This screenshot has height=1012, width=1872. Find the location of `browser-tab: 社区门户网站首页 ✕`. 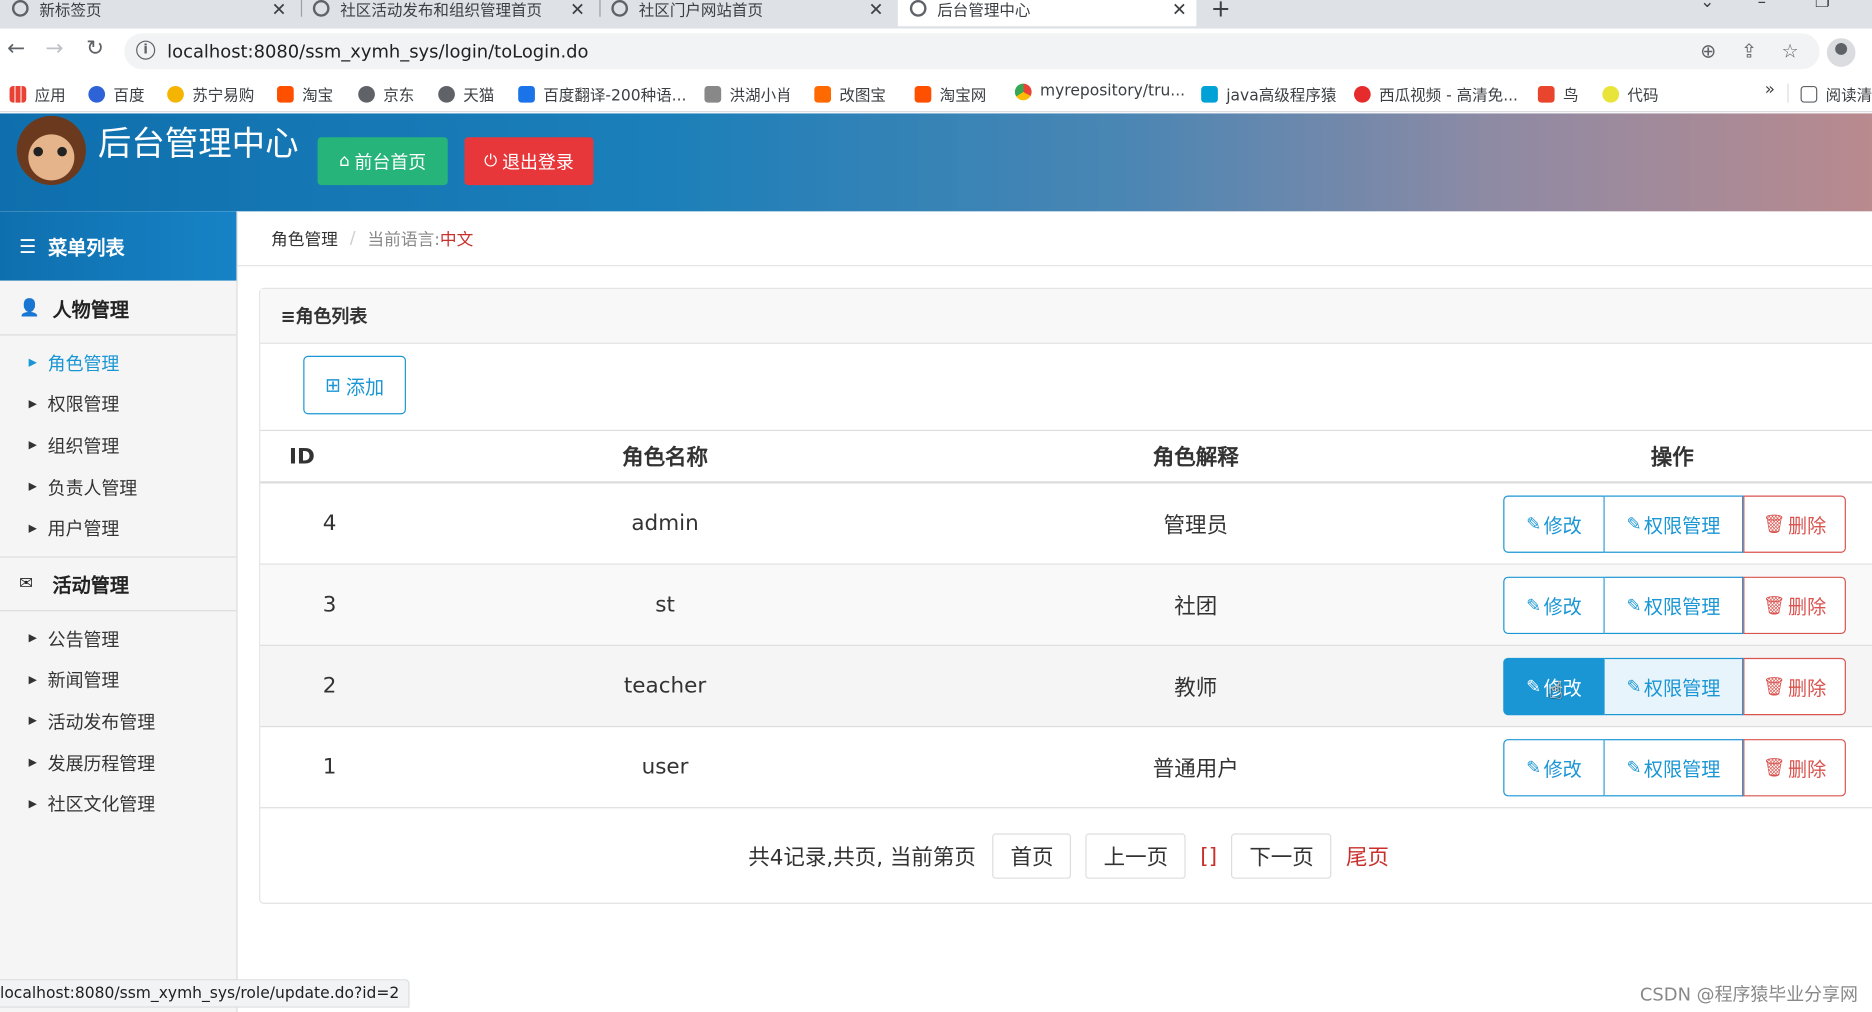

browser-tab: 社区门户网站首页 ✕ is located at coordinates (752, 13).